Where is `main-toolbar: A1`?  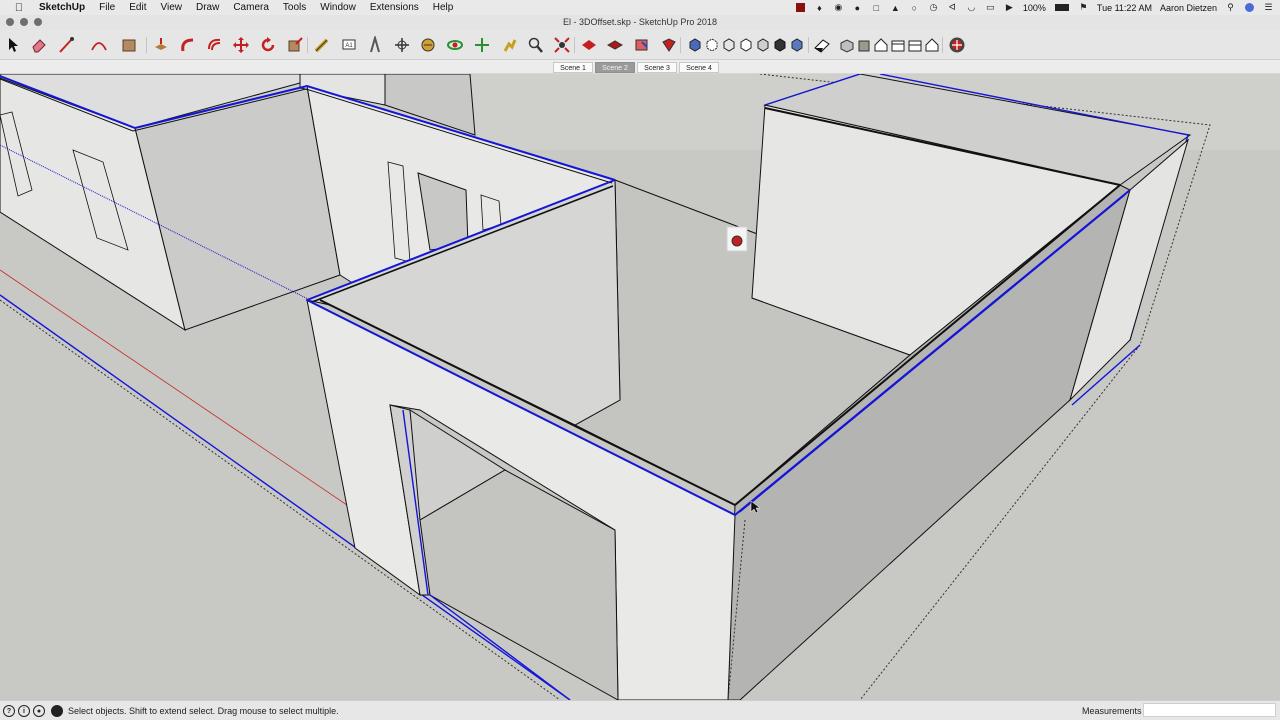
main-toolbar: A1 is located at coordinates (640, 45).